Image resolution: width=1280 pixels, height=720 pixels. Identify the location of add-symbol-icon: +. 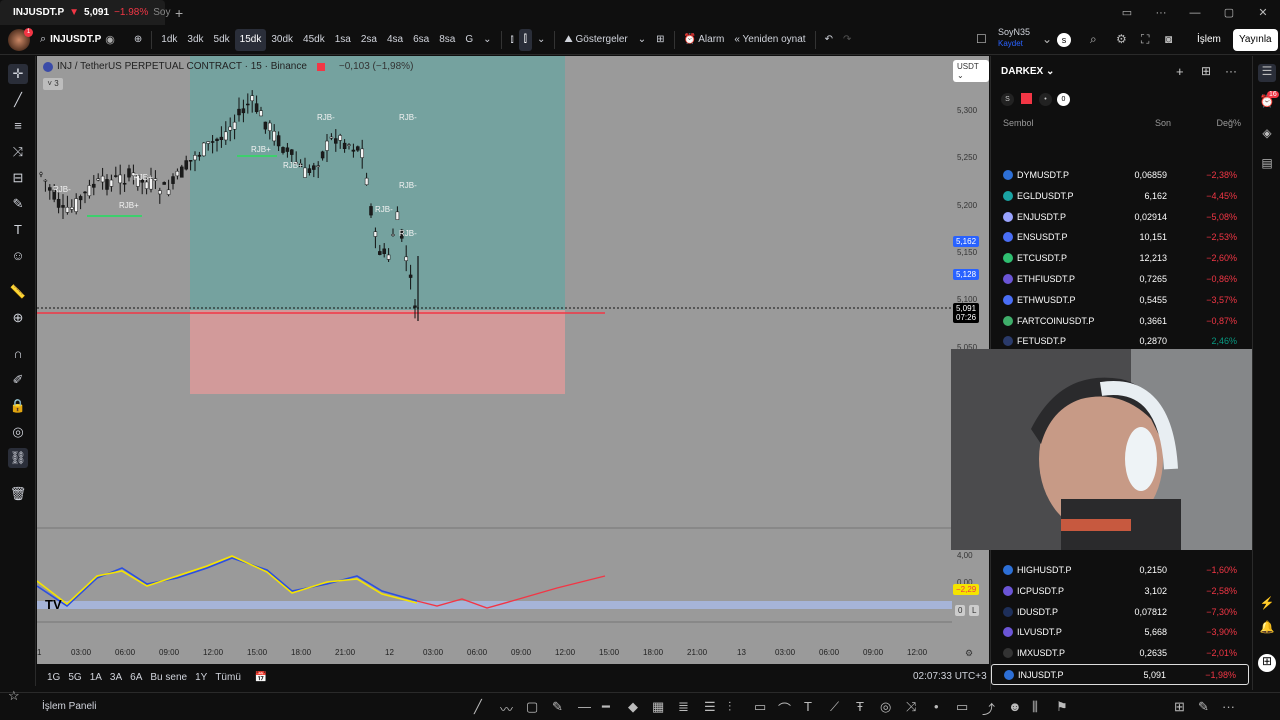
(1180, 71).